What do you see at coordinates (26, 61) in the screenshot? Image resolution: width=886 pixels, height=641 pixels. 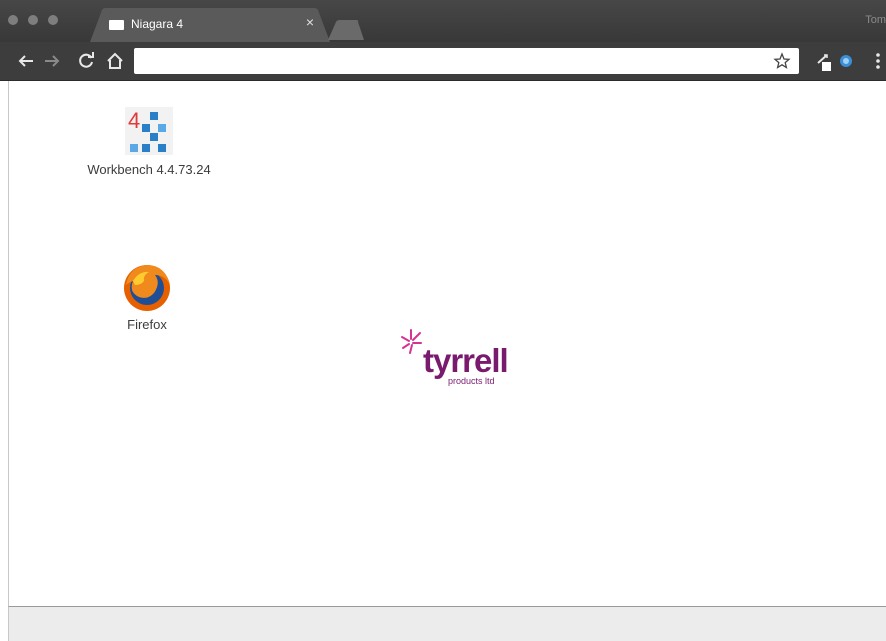 I see `back-icon` at bounding box center [26, 61].